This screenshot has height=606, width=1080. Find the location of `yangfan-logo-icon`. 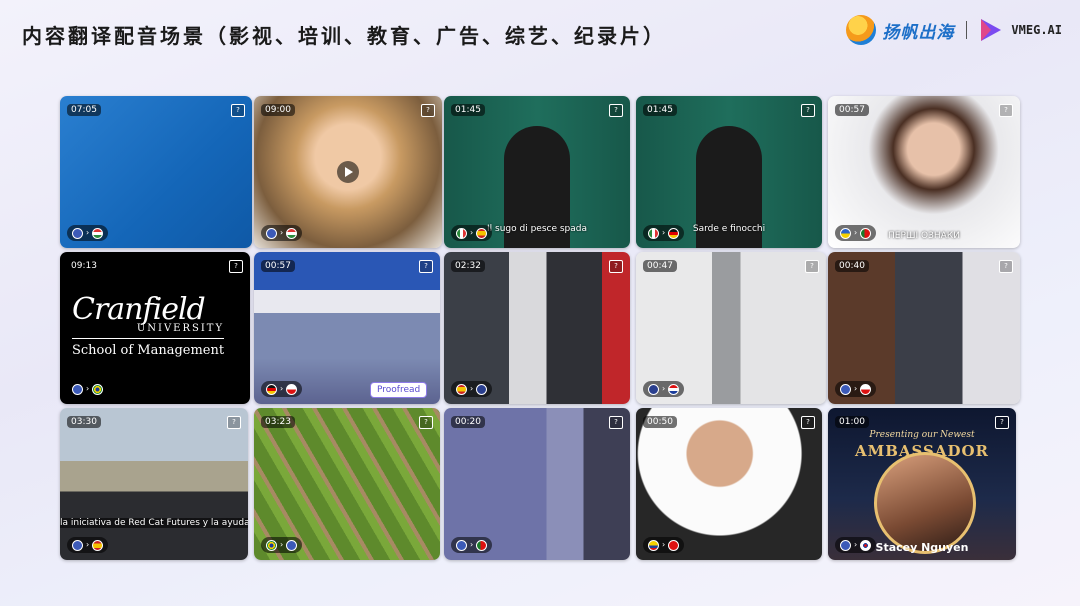

yangfan-logo-icon is located at coordinates (861, 30).